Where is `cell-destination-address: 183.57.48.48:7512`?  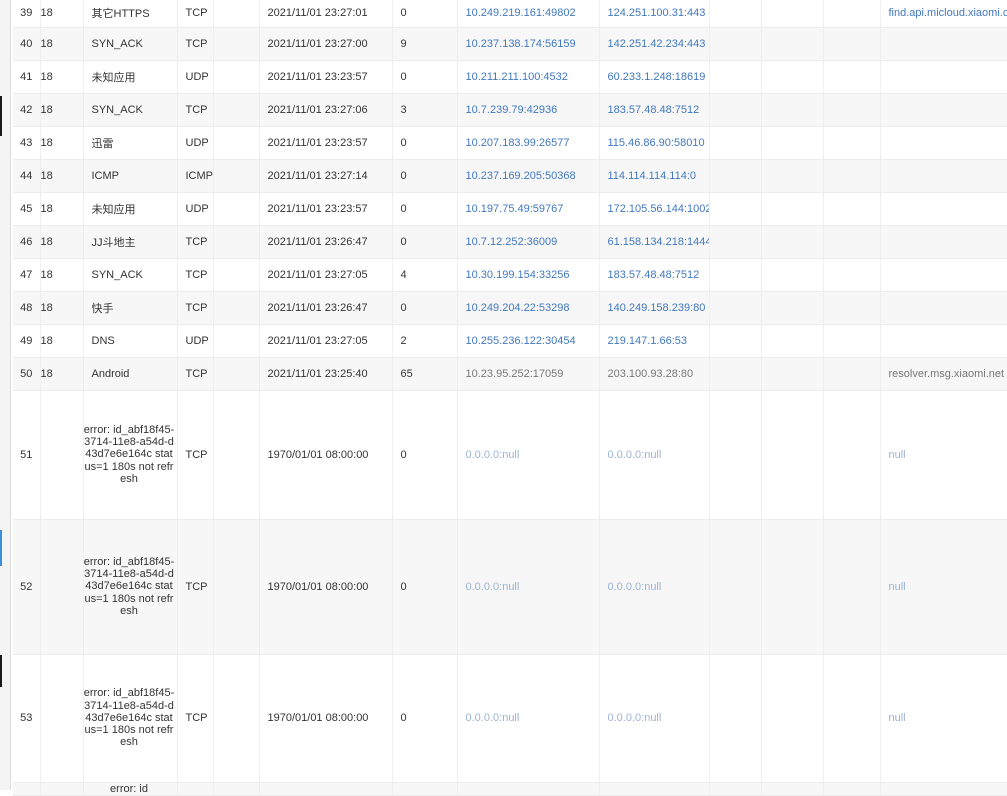 cell-destination-address: 183.57.48.48:7512 is located at coordinates (654, 275).